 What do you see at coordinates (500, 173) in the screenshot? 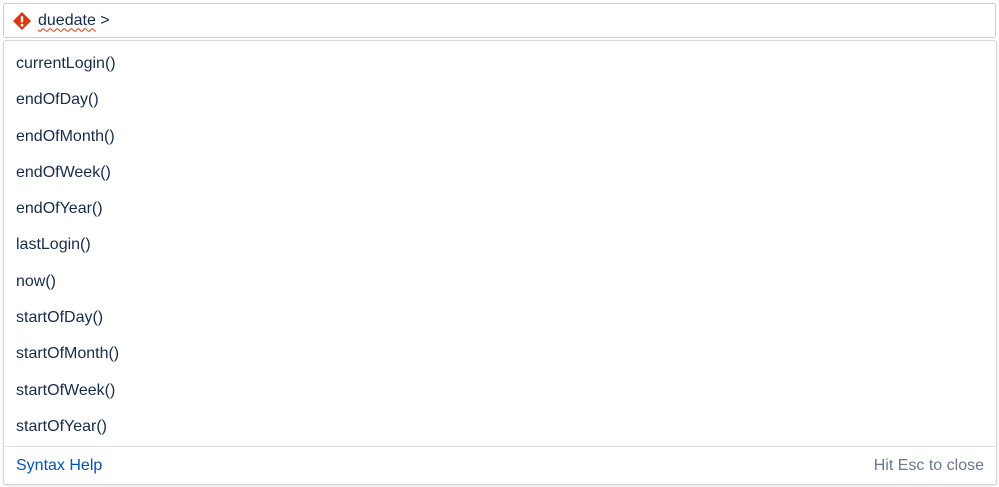
I see `suggestion-item: endOfWeek()` at bounding box center [500, 173].